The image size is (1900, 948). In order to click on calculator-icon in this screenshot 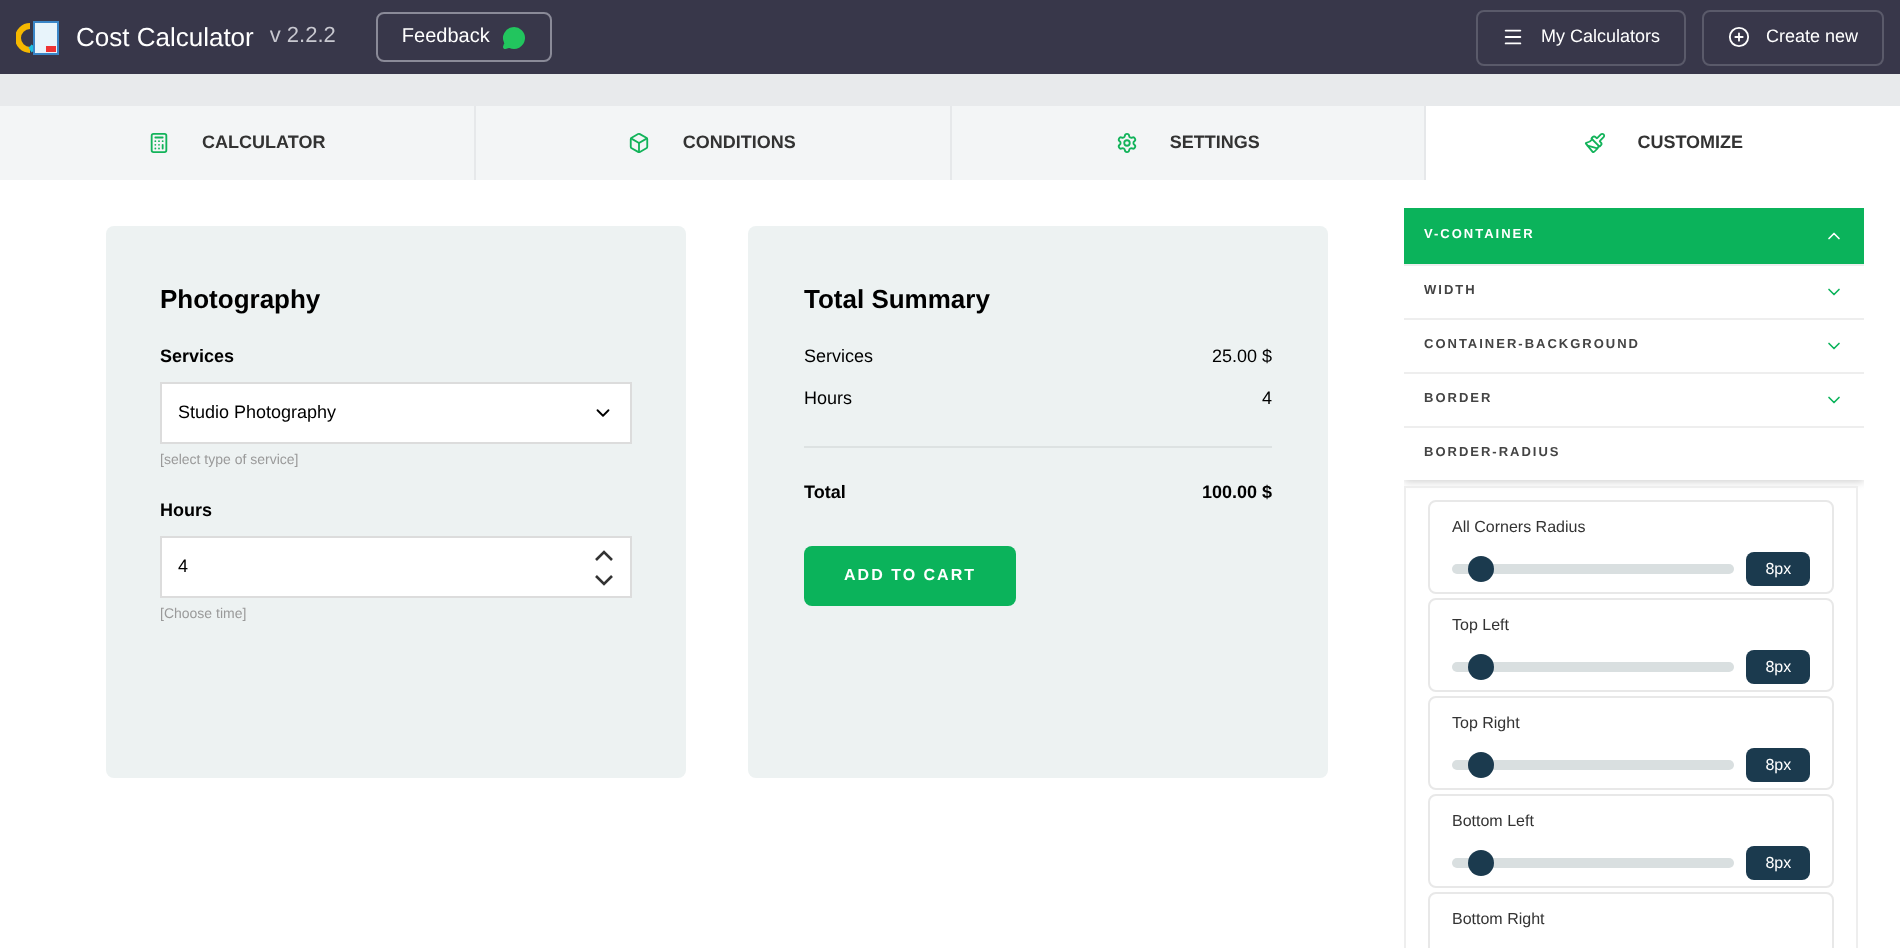, I will do `click(159, 143)`.